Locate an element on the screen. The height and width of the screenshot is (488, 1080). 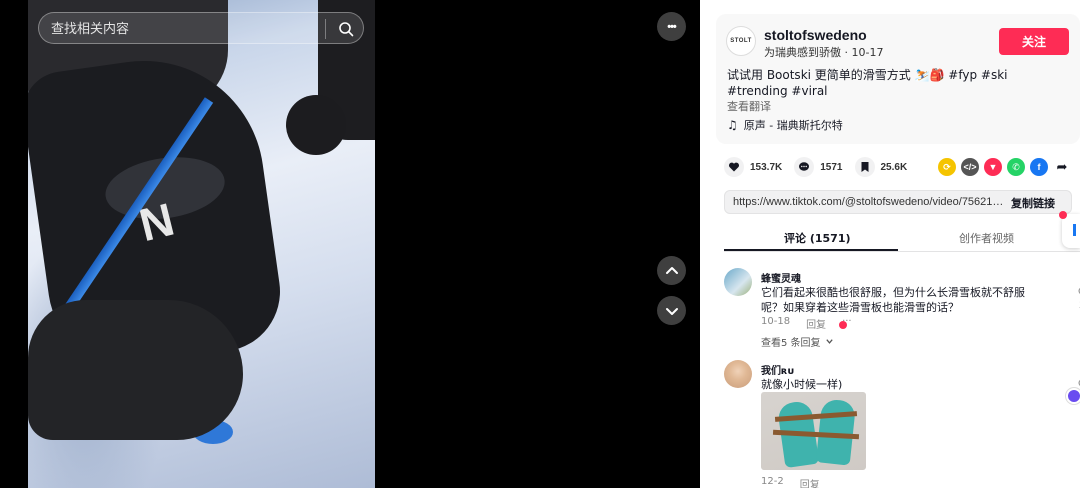
commenter-name: 我们ʀᴜ is located at coordinates (777, 369).